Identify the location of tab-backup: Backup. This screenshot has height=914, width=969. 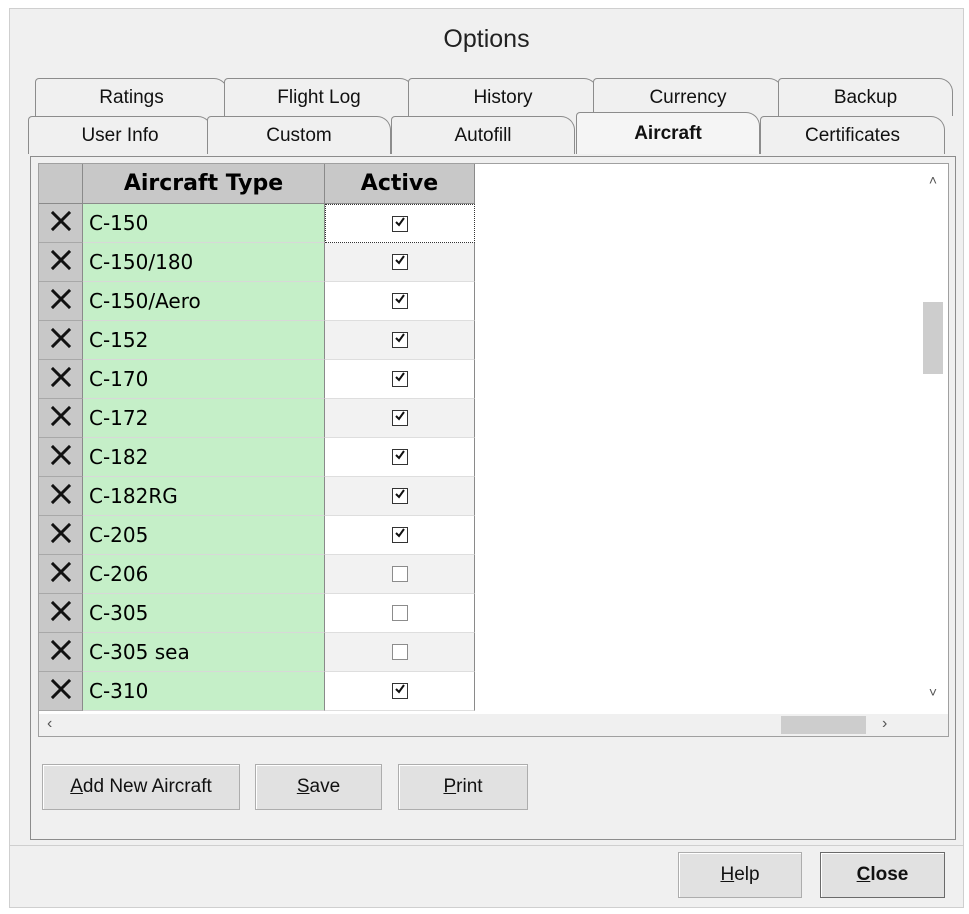
(865, 97).